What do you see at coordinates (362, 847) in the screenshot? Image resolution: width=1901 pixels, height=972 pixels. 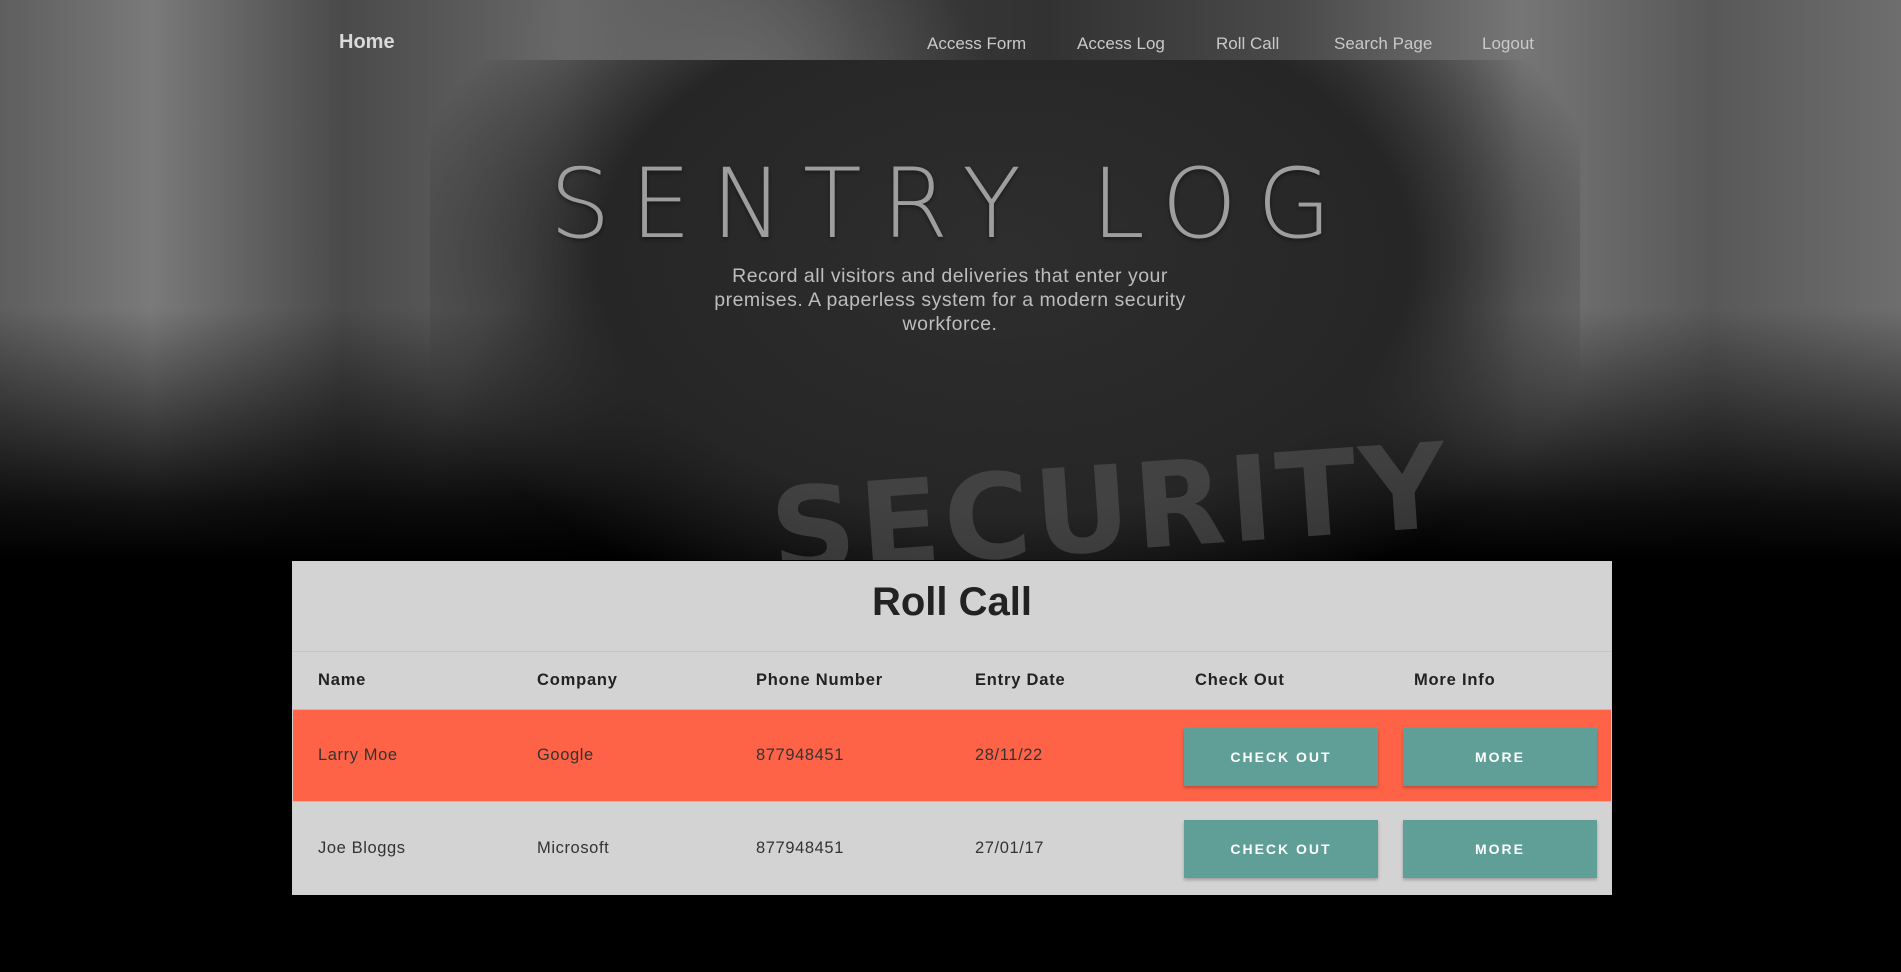 I see `cell-name: Joe Bloggs` at bounding box center [362, 847].